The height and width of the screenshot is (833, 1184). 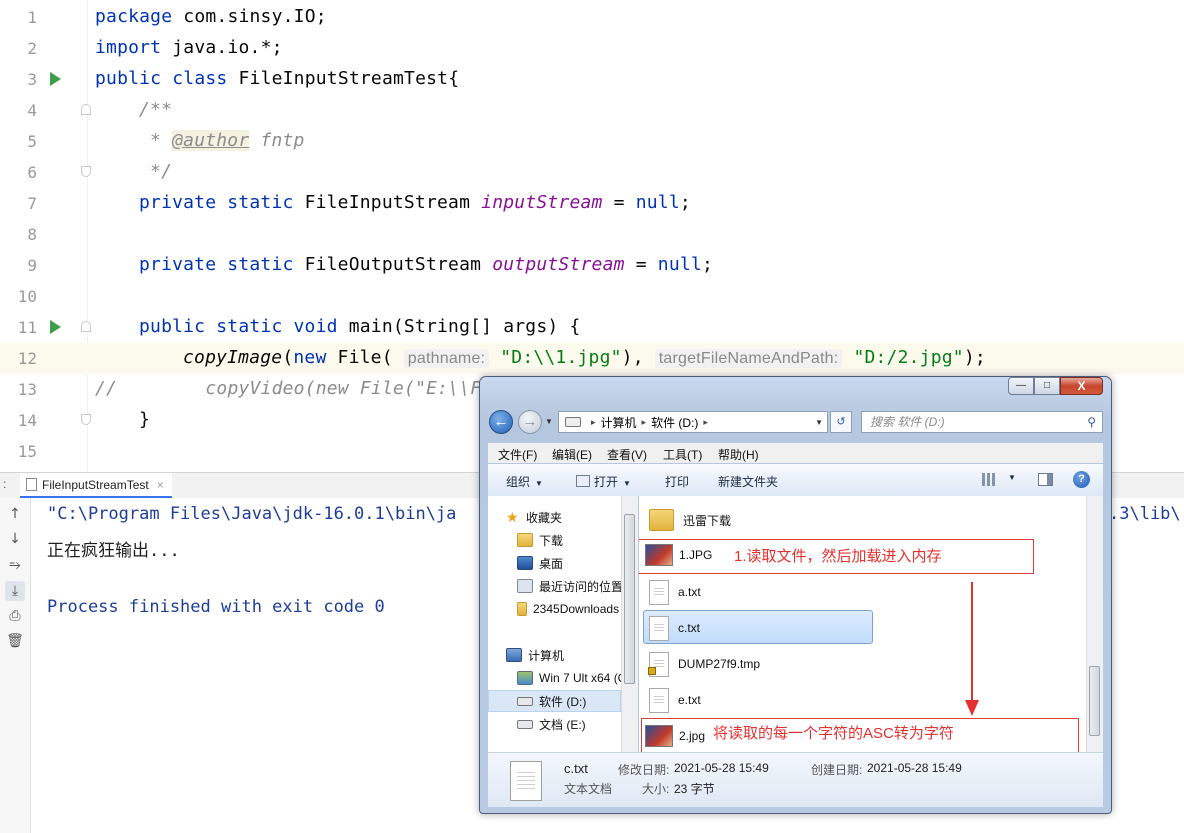 I want to click on nav-label: 下载, so click(x=551, y=540).